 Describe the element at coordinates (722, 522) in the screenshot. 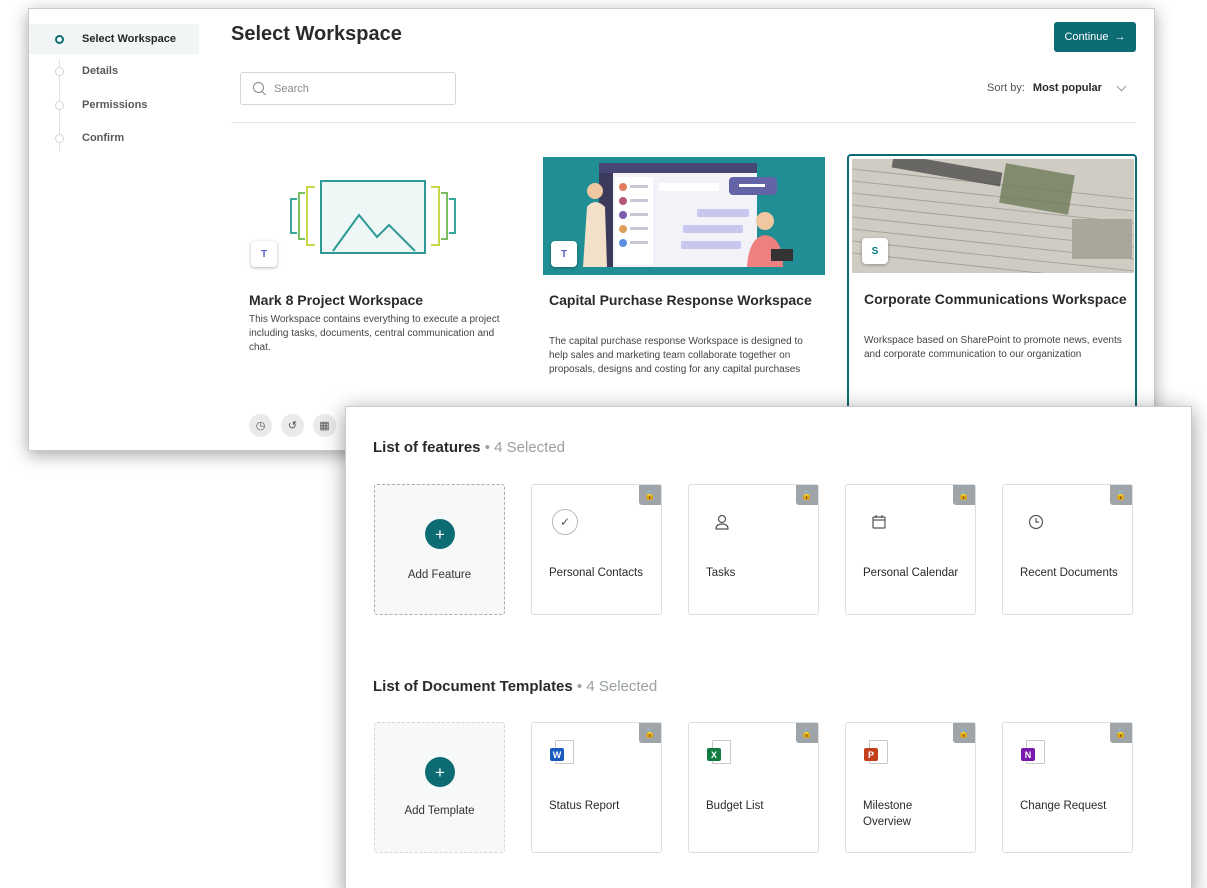

I see `person-icon` at that location.